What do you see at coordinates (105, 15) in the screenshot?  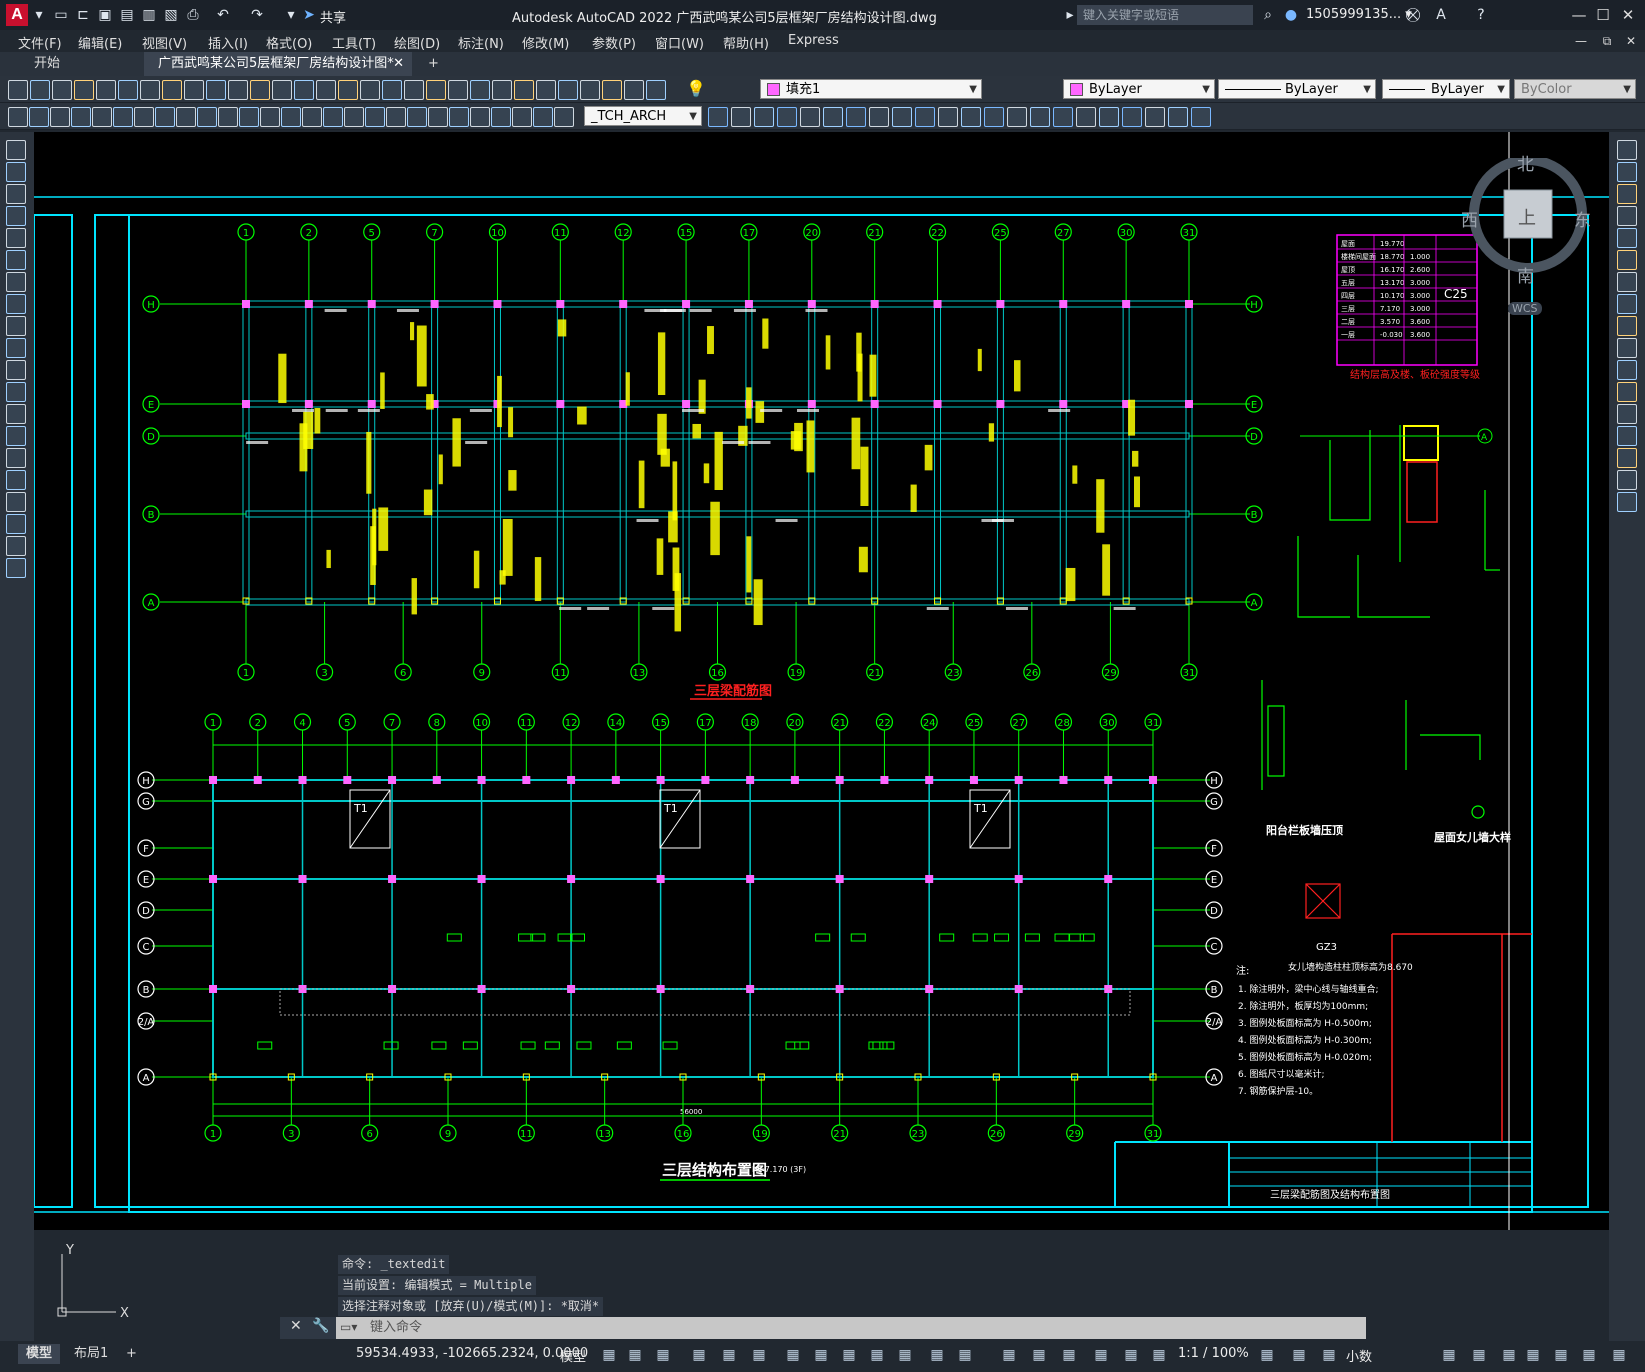 I see `save-icon: ▣` at bounding box center [105, 15].